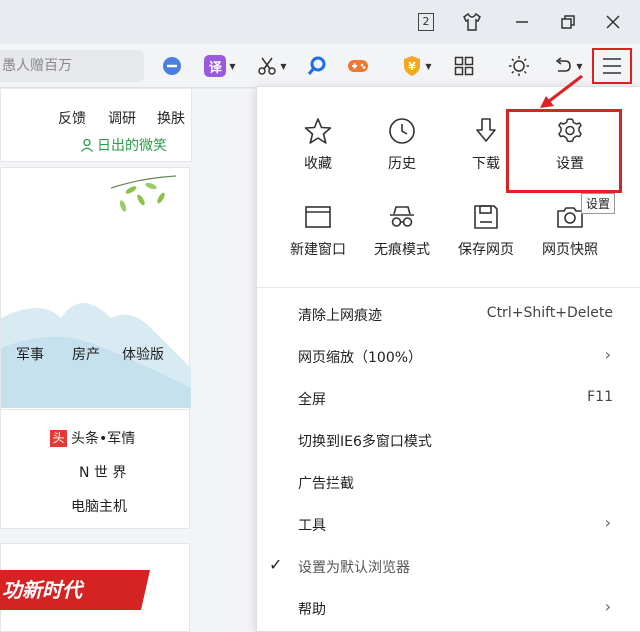  I want to click on tab-count-button: 2, so click(426, 22).